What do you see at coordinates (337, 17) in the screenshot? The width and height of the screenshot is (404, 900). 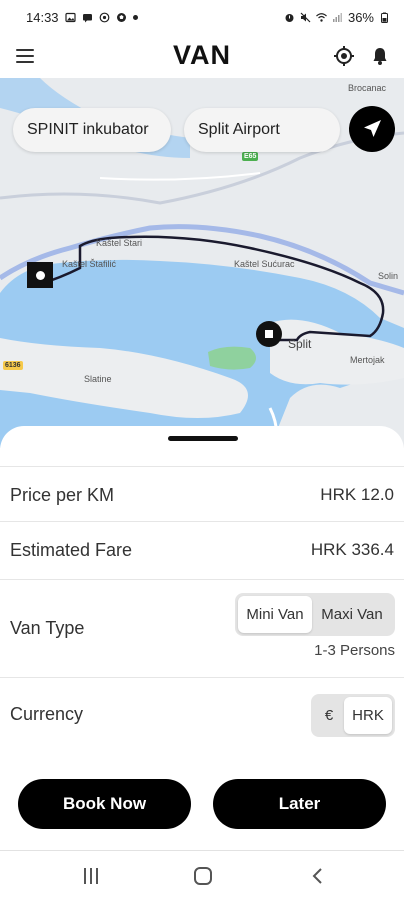 I see `signal-icon` at bounding box center [337, 17].